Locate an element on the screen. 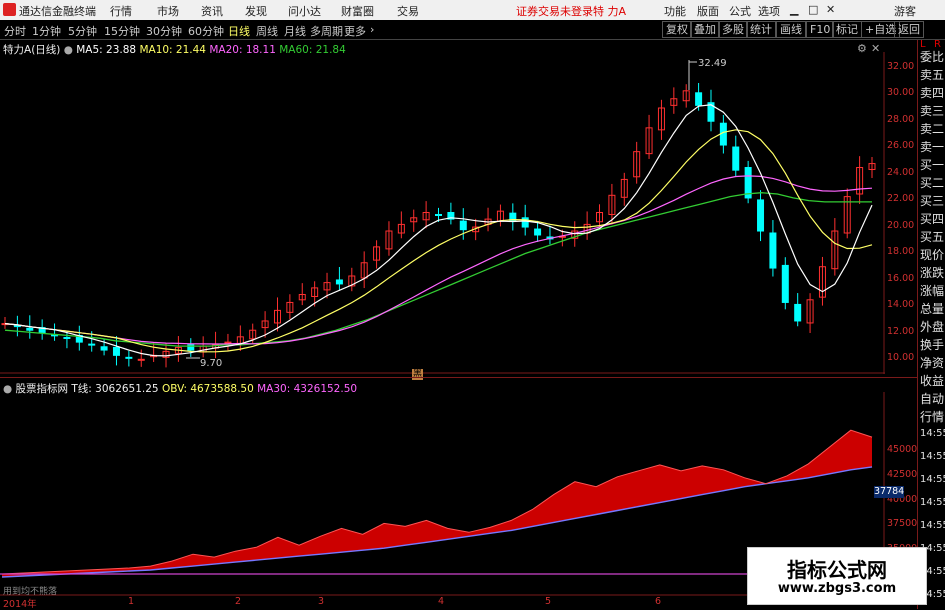 The image size is (945, 610). stock-title: 特 力A is located at coordinates (610, 11).